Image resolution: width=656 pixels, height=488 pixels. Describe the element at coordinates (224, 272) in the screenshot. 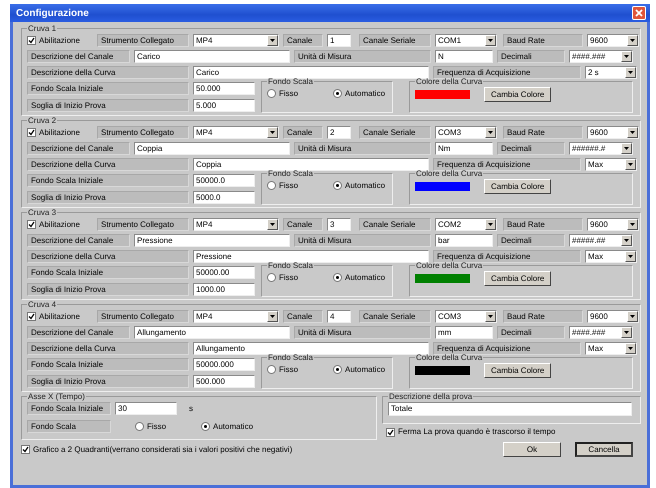

I see `input-field: 50000.00` at that location.